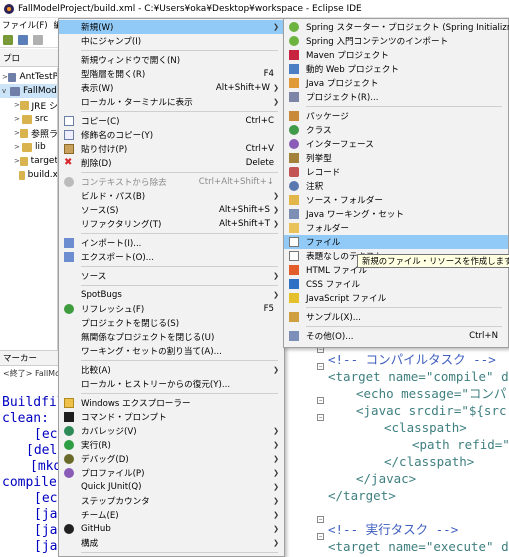 This screenshot has width=509, height=557. I want to click on context-menu-item: 新規ウィンドウで開く(N), so click(171, 60).